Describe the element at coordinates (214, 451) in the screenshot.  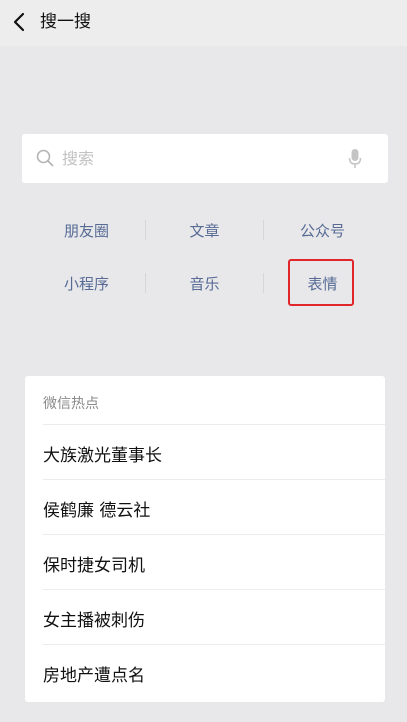
I see `hot-topic-item: 大族激光董事长` at that location.